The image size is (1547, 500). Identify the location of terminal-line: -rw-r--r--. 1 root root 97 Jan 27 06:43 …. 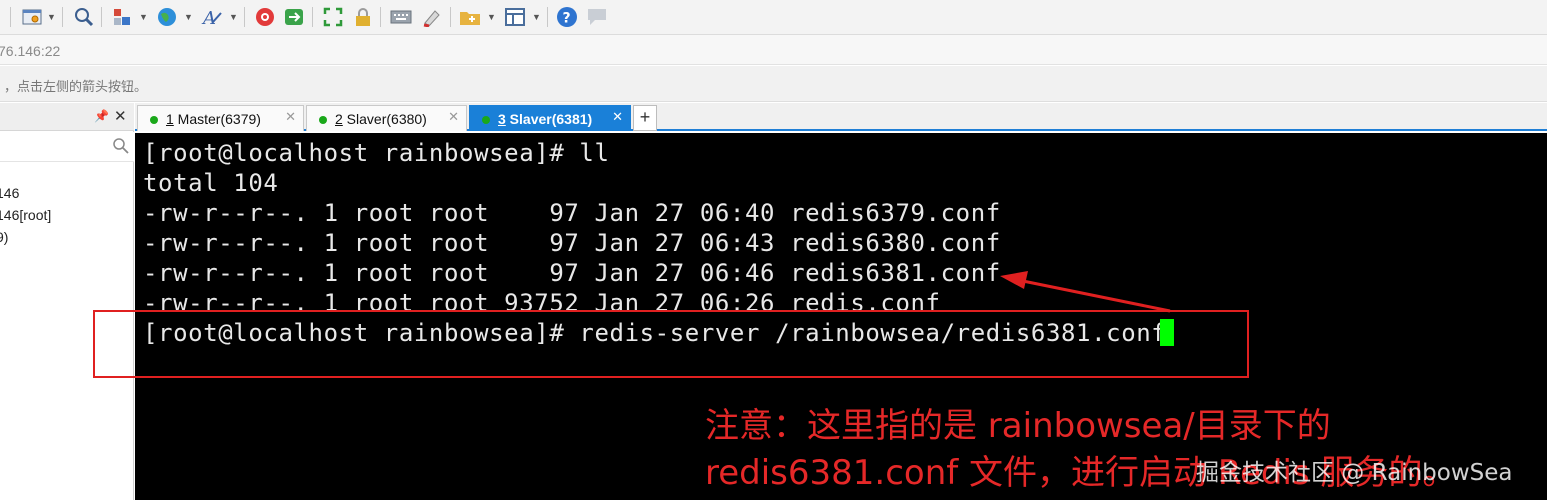
(572, 243).